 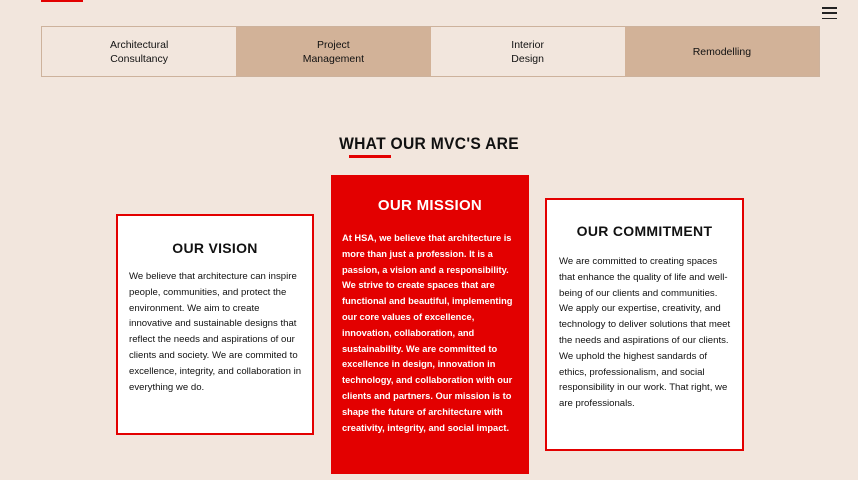 What do you see at coordinates (215, 248) in the screenshot?
I see `vision-title: OUR VISION` at bounding box center [215, 248].